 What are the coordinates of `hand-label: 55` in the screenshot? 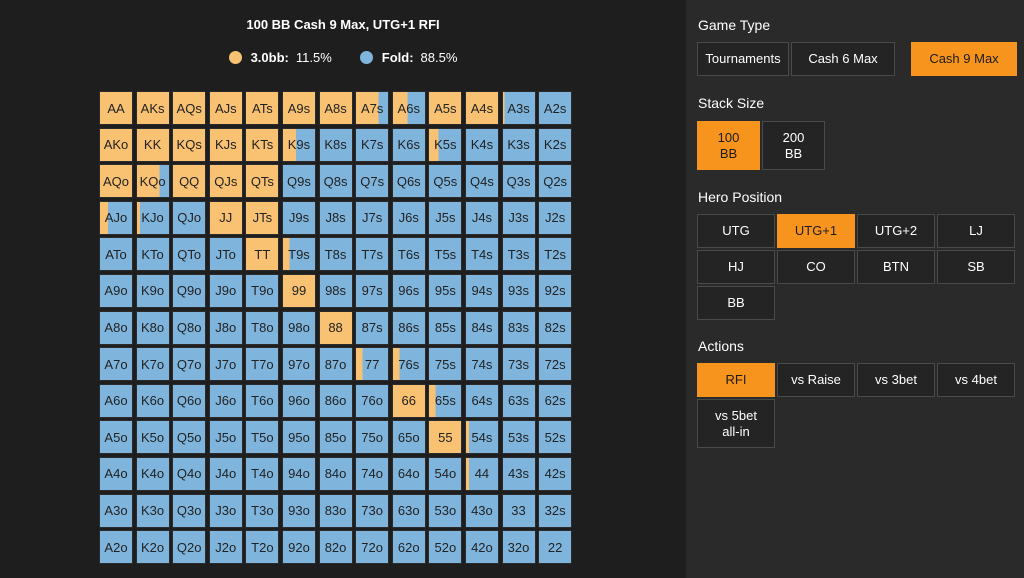 It's located at (445, 437).